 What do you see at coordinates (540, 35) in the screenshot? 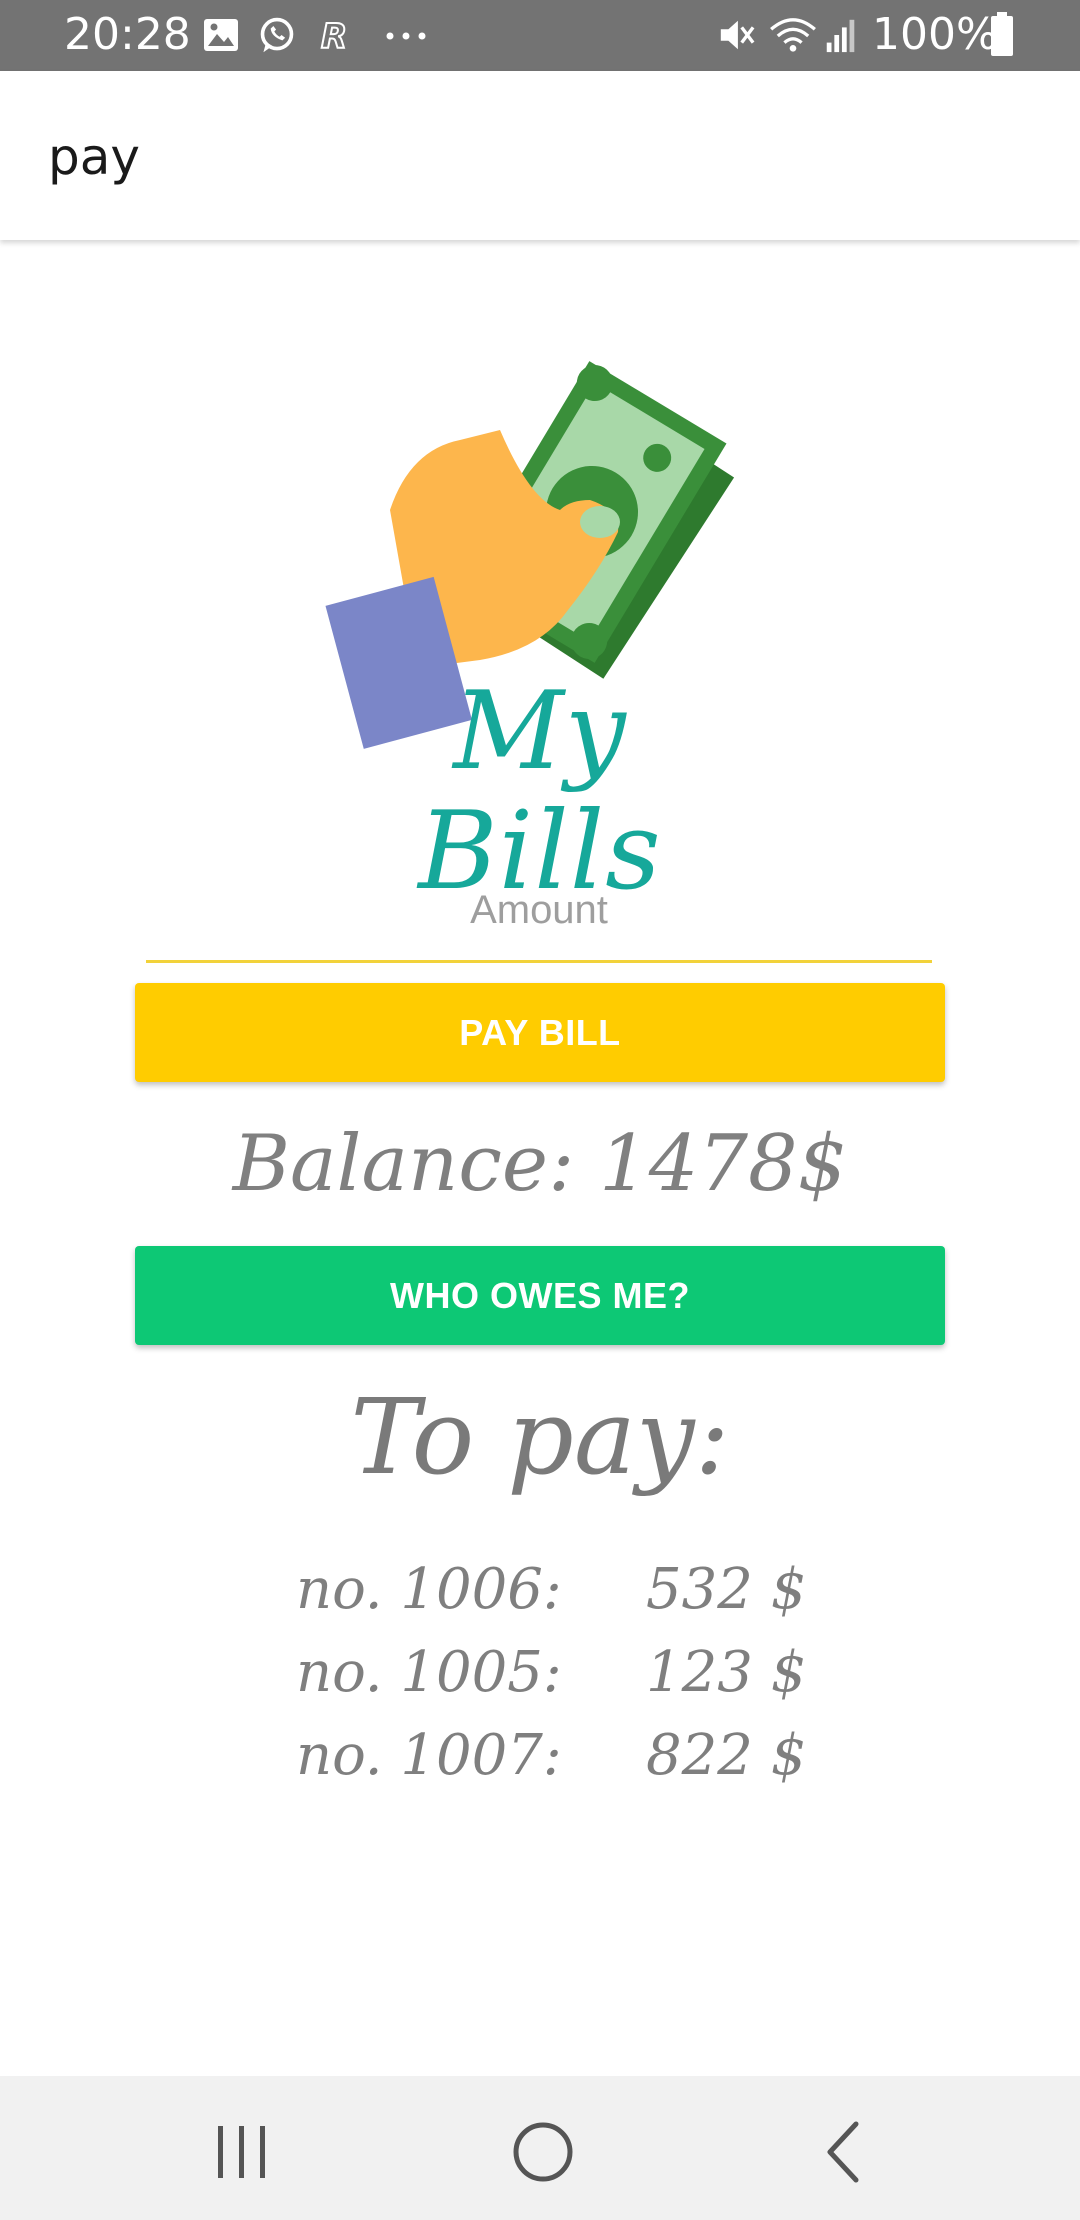
I see `status-bar: 20:28 R 100%` at bounding box center [540, 35].